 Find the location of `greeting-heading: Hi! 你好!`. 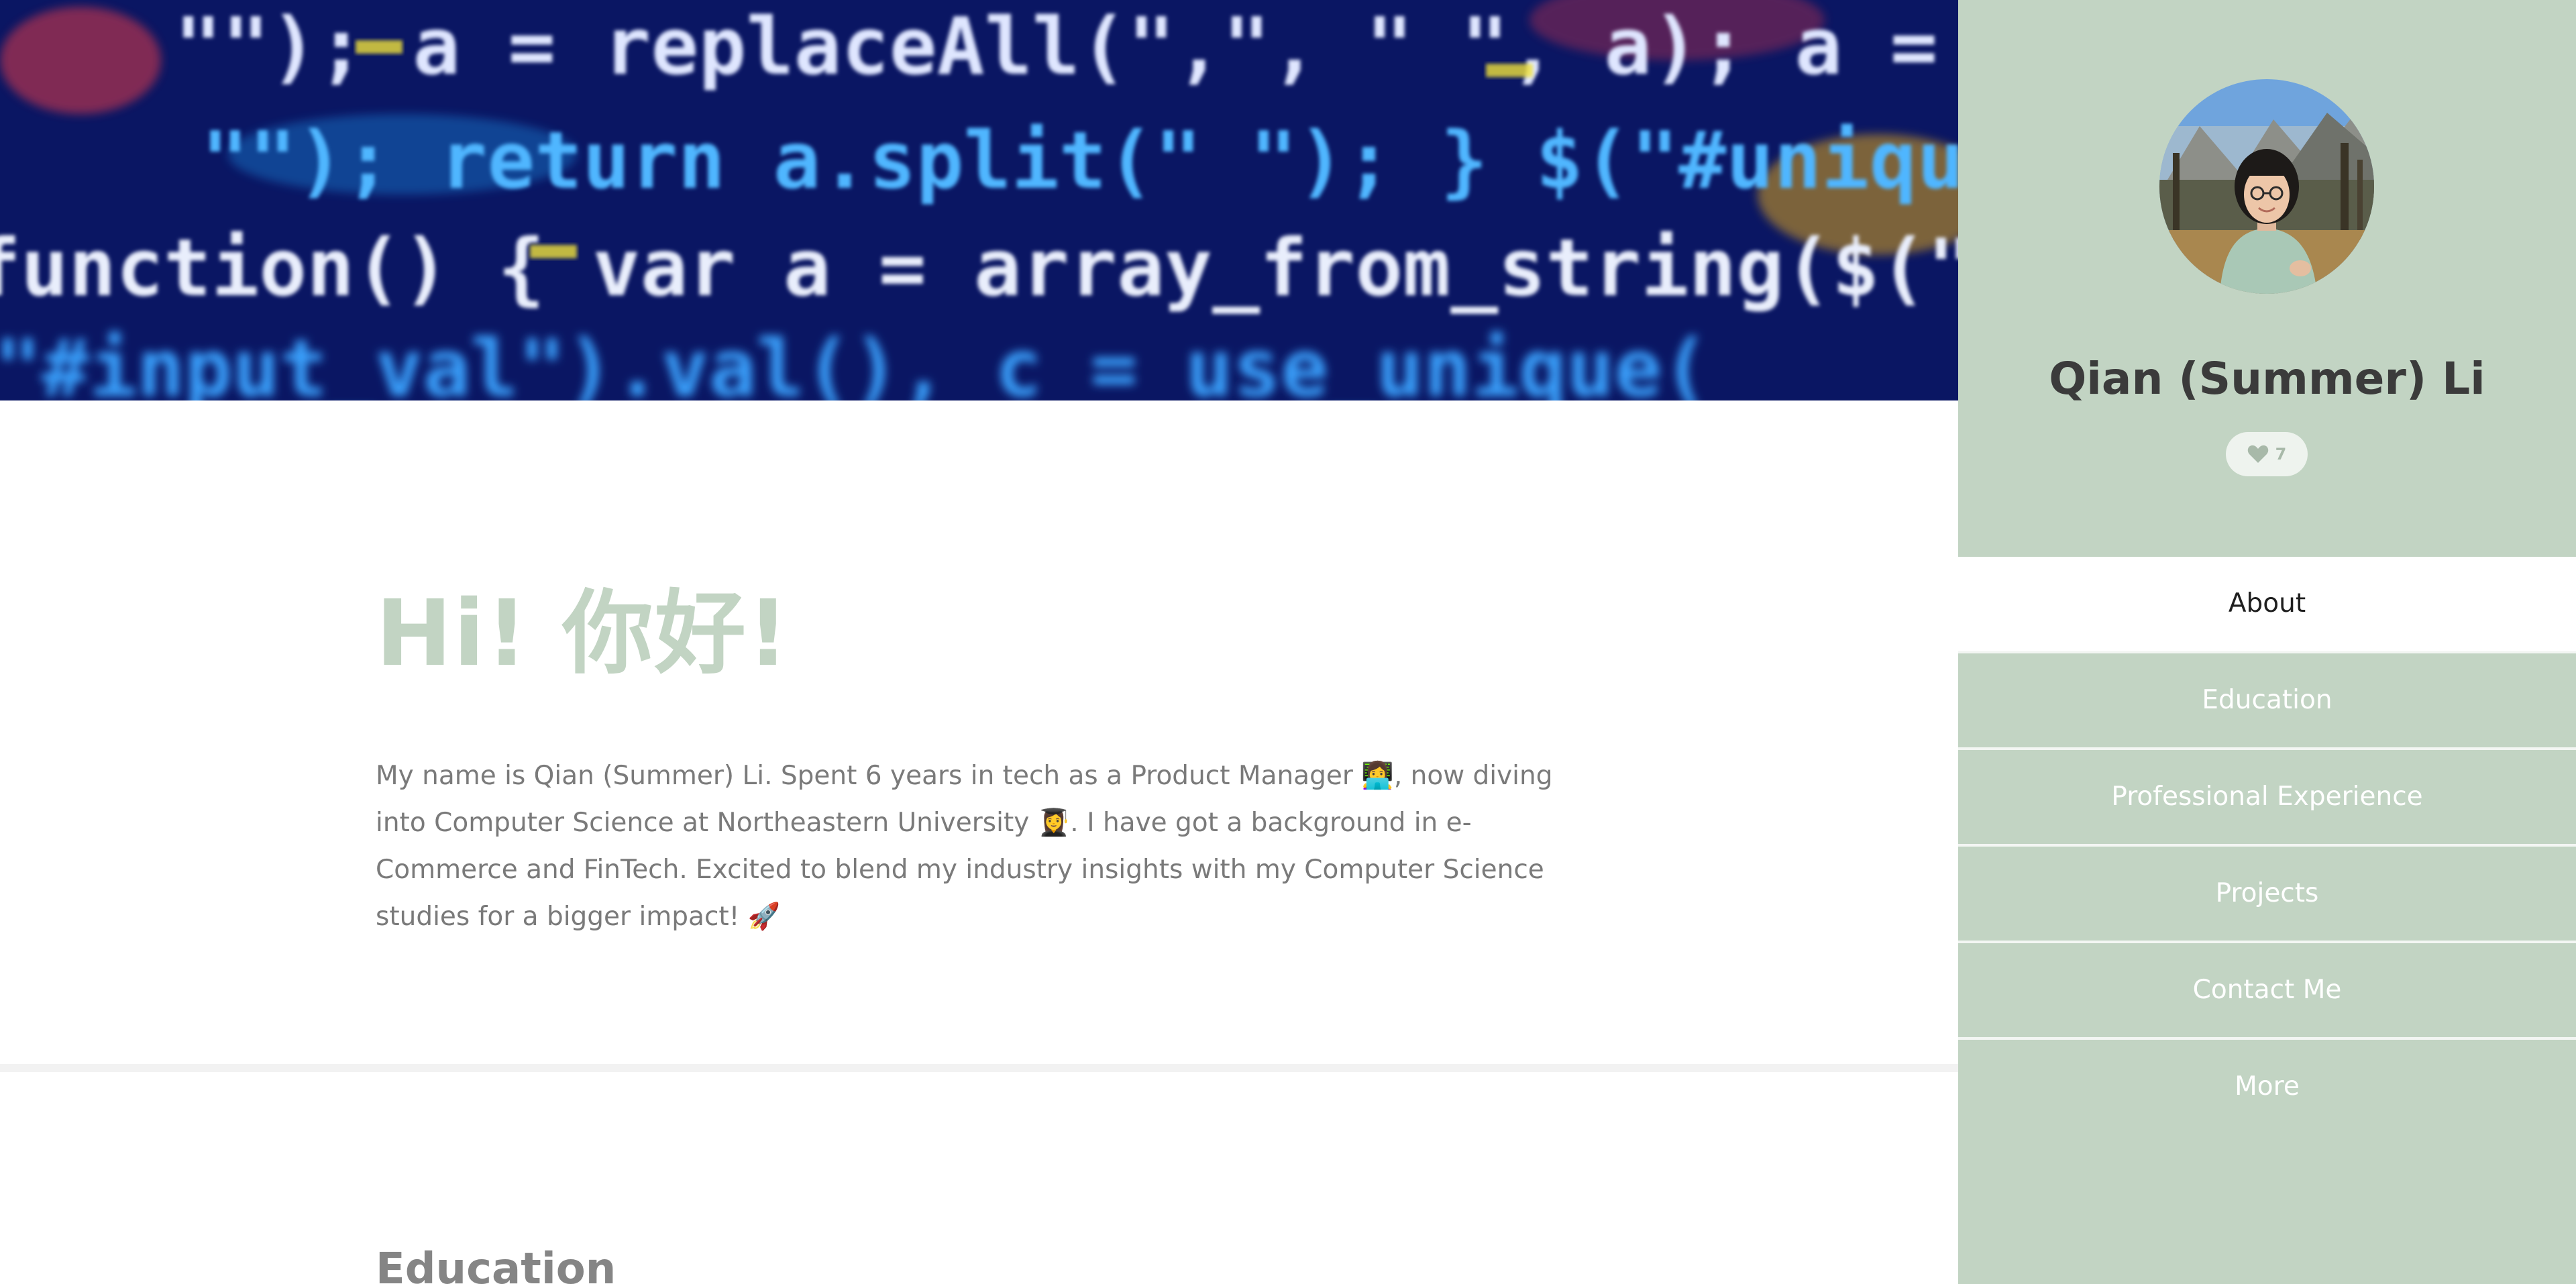

greeting-heading: Hi! 你好! is located at coordinates (583, 634).